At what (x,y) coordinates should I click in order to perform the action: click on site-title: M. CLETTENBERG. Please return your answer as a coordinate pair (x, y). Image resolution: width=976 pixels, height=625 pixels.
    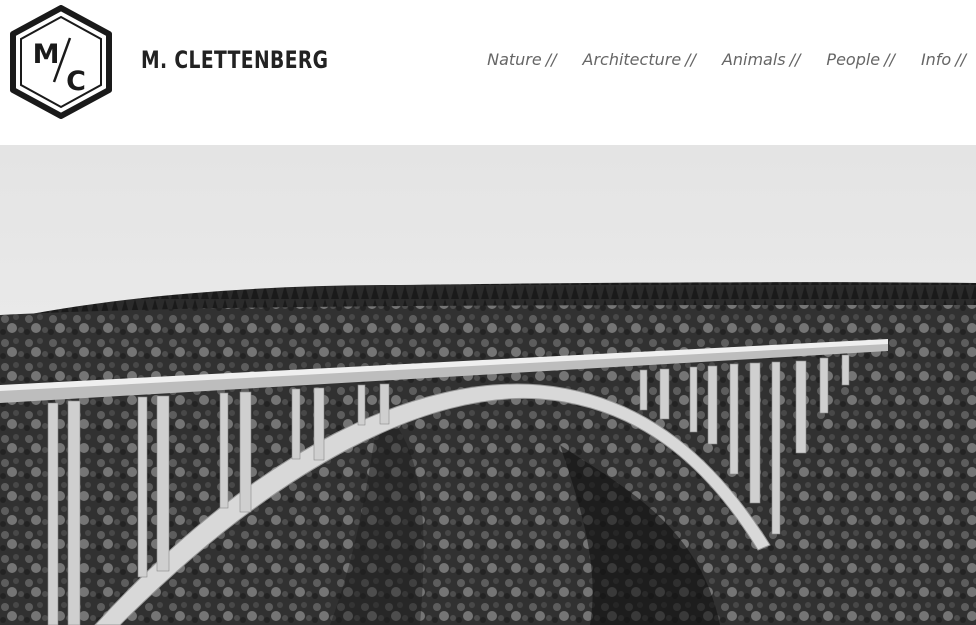
    Looking at the image, I should click on (234, 60).